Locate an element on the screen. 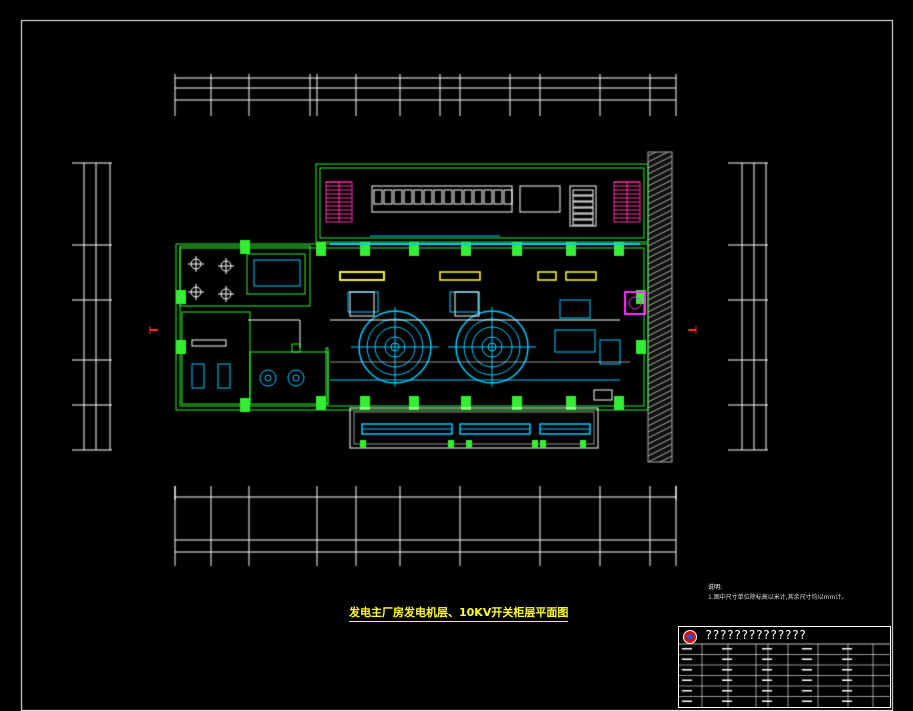 This screenshot has width=913, height=711. drawing-notes: 说明: 1.图中尺寸单位除标高以米计,其余尺寸均以mm计。 is located at coordinates (777, 593).